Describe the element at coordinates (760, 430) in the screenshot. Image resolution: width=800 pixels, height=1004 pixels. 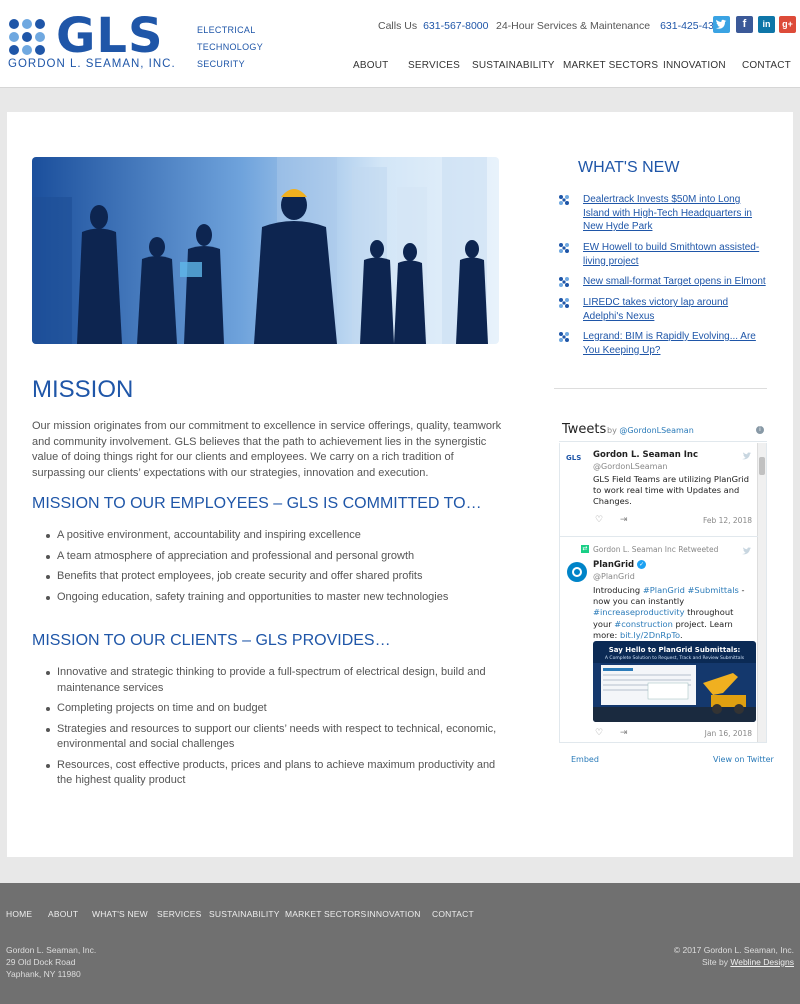
I see `info-icon: i` at that location.